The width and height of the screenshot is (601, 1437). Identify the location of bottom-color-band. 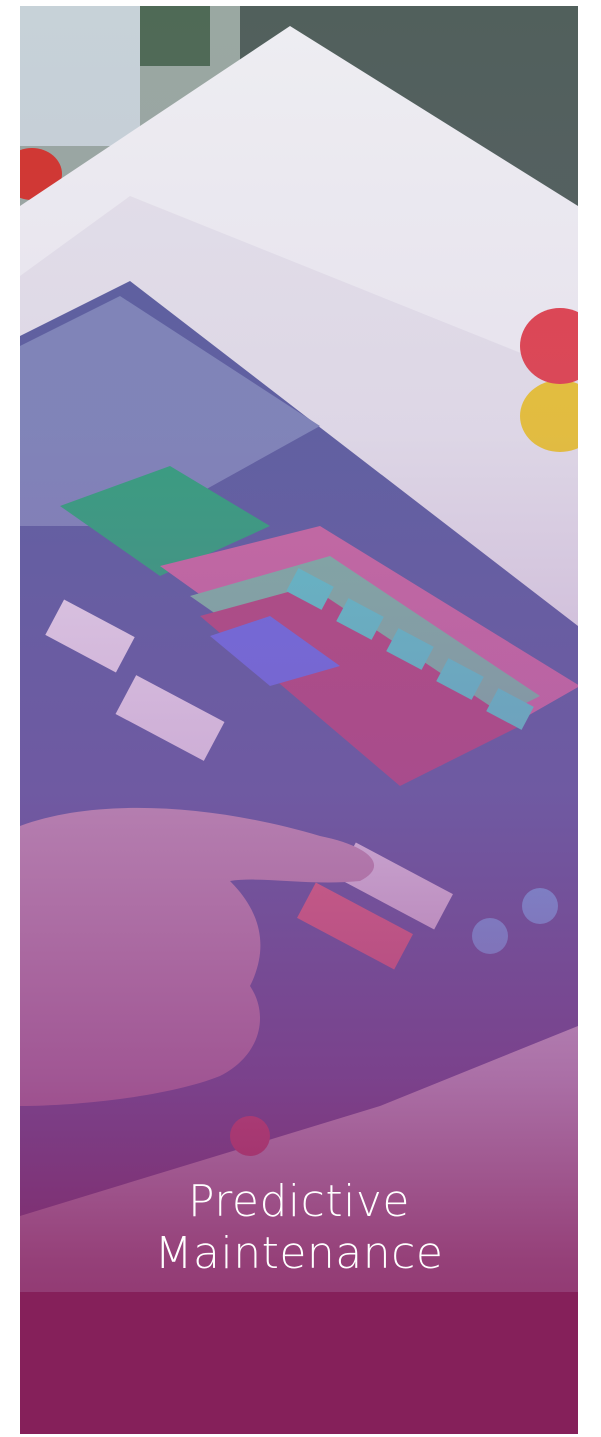
(299, 1363).